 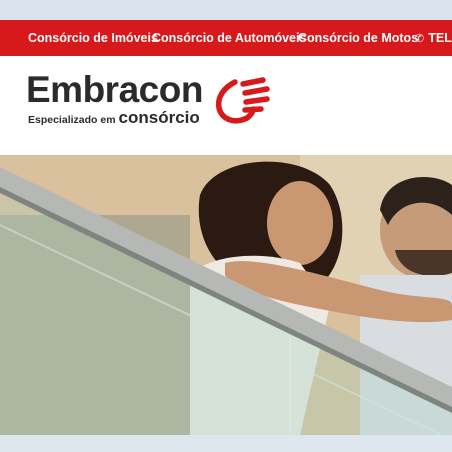 What do you see at coordinates (420, 39) in the screenshot?
I see `phone-icon: ✆` at bounding box center [420, 39].